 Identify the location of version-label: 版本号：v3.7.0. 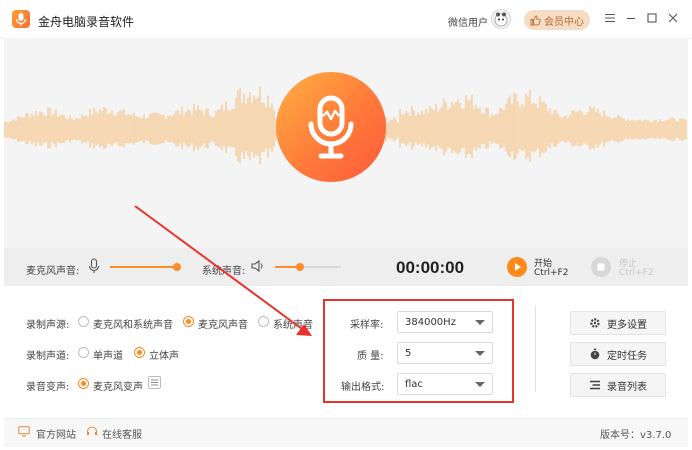
(636, 435).